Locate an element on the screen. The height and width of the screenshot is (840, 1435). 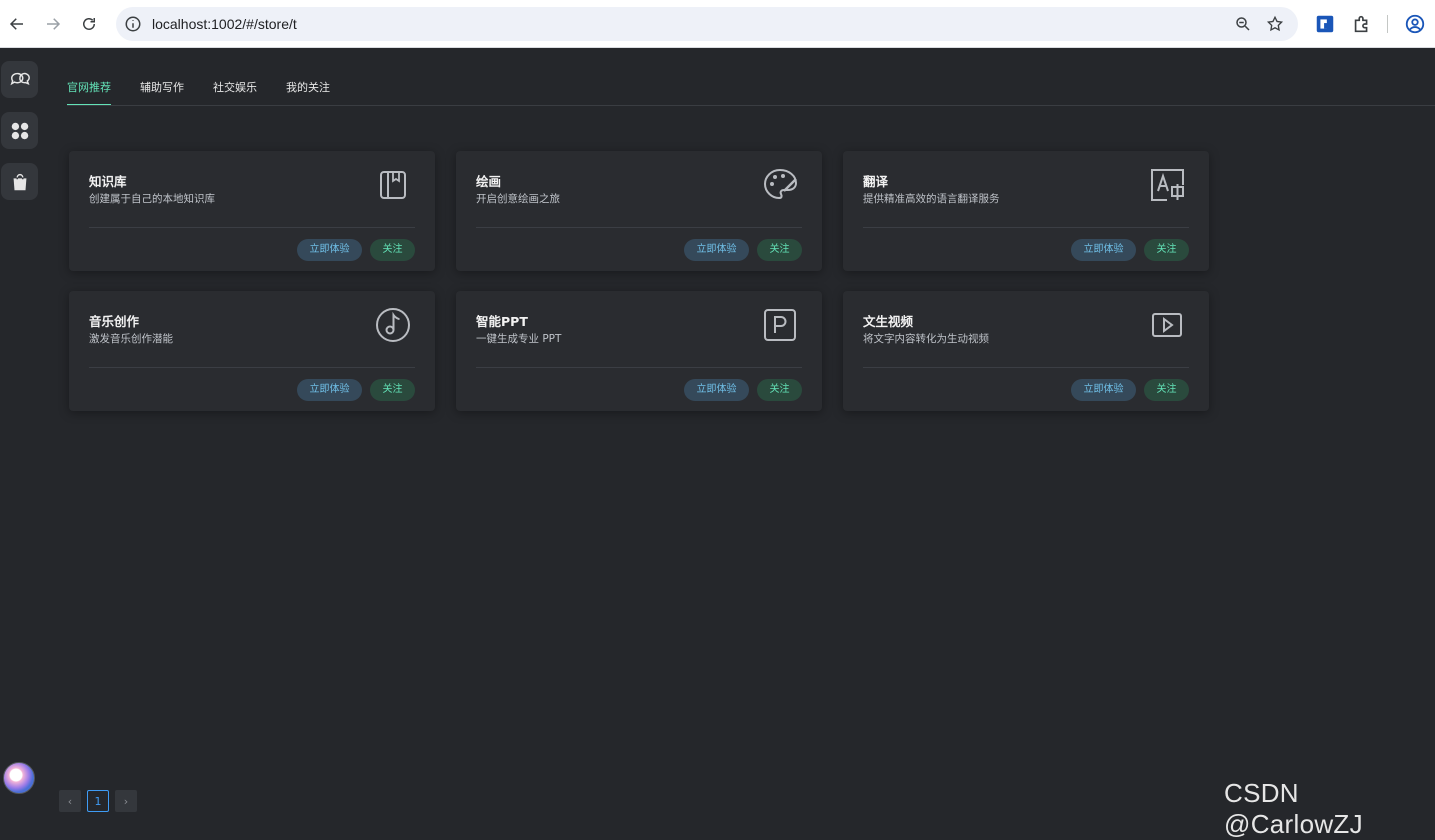
card-title: 知识库 is located at coordinates (108, 181).